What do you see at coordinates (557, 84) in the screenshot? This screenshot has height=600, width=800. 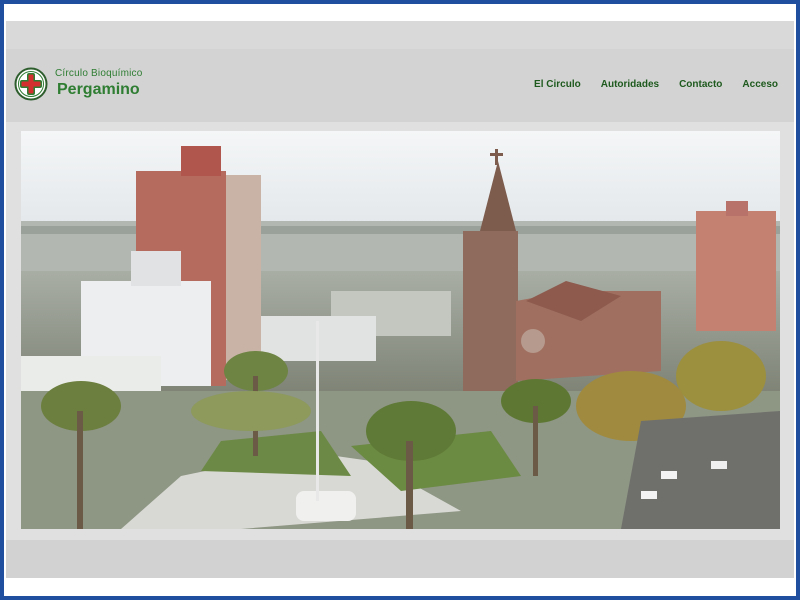 I see `nav-item-el-circulo: El Circulo` at bounding box center [557, 84].